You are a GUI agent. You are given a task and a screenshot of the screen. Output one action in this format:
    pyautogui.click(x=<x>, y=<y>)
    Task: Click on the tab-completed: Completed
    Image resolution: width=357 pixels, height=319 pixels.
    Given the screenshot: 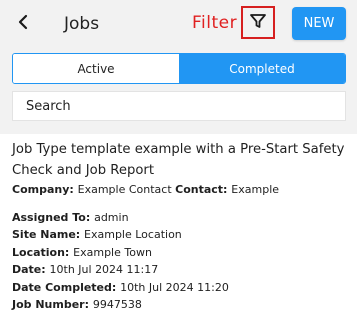 What is the action you would take?
    pyautogui.click(x=262, y=68)
    